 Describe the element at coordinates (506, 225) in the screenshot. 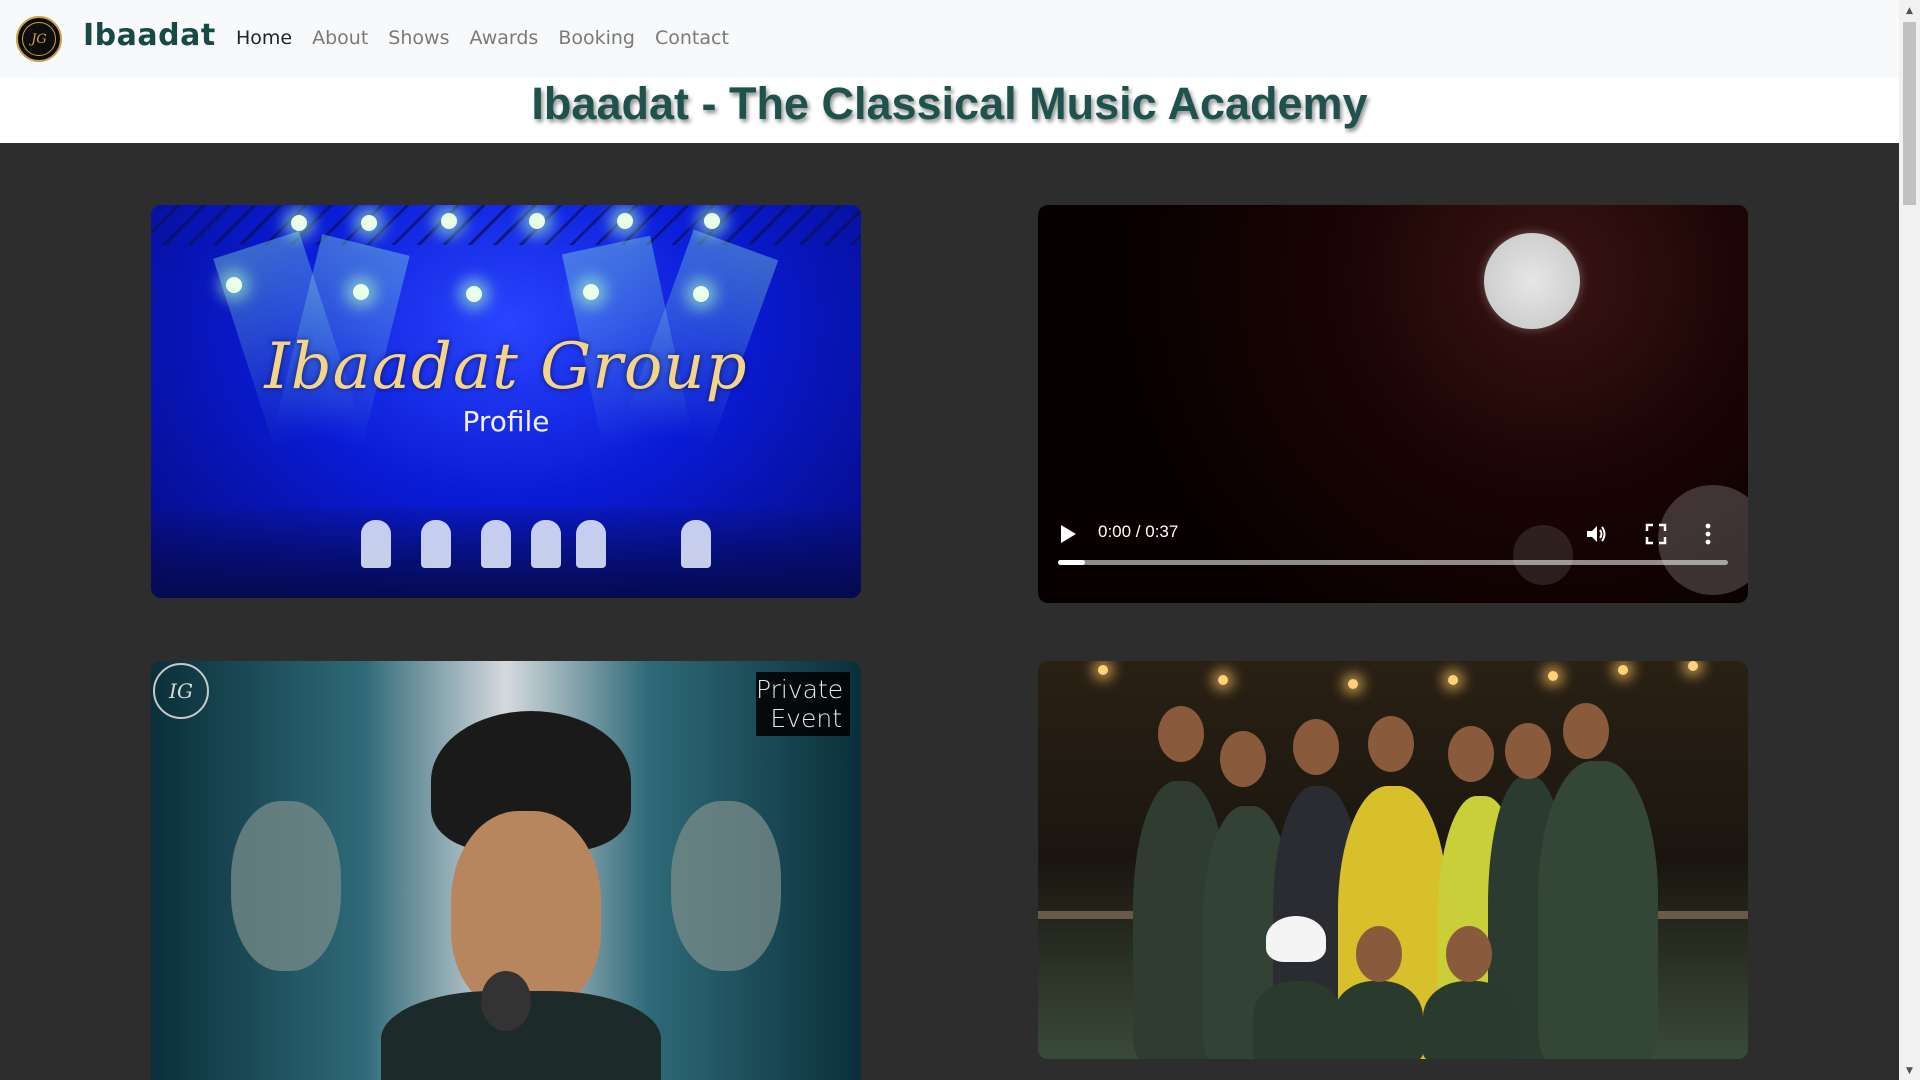

I see `stage-truss` at that location.